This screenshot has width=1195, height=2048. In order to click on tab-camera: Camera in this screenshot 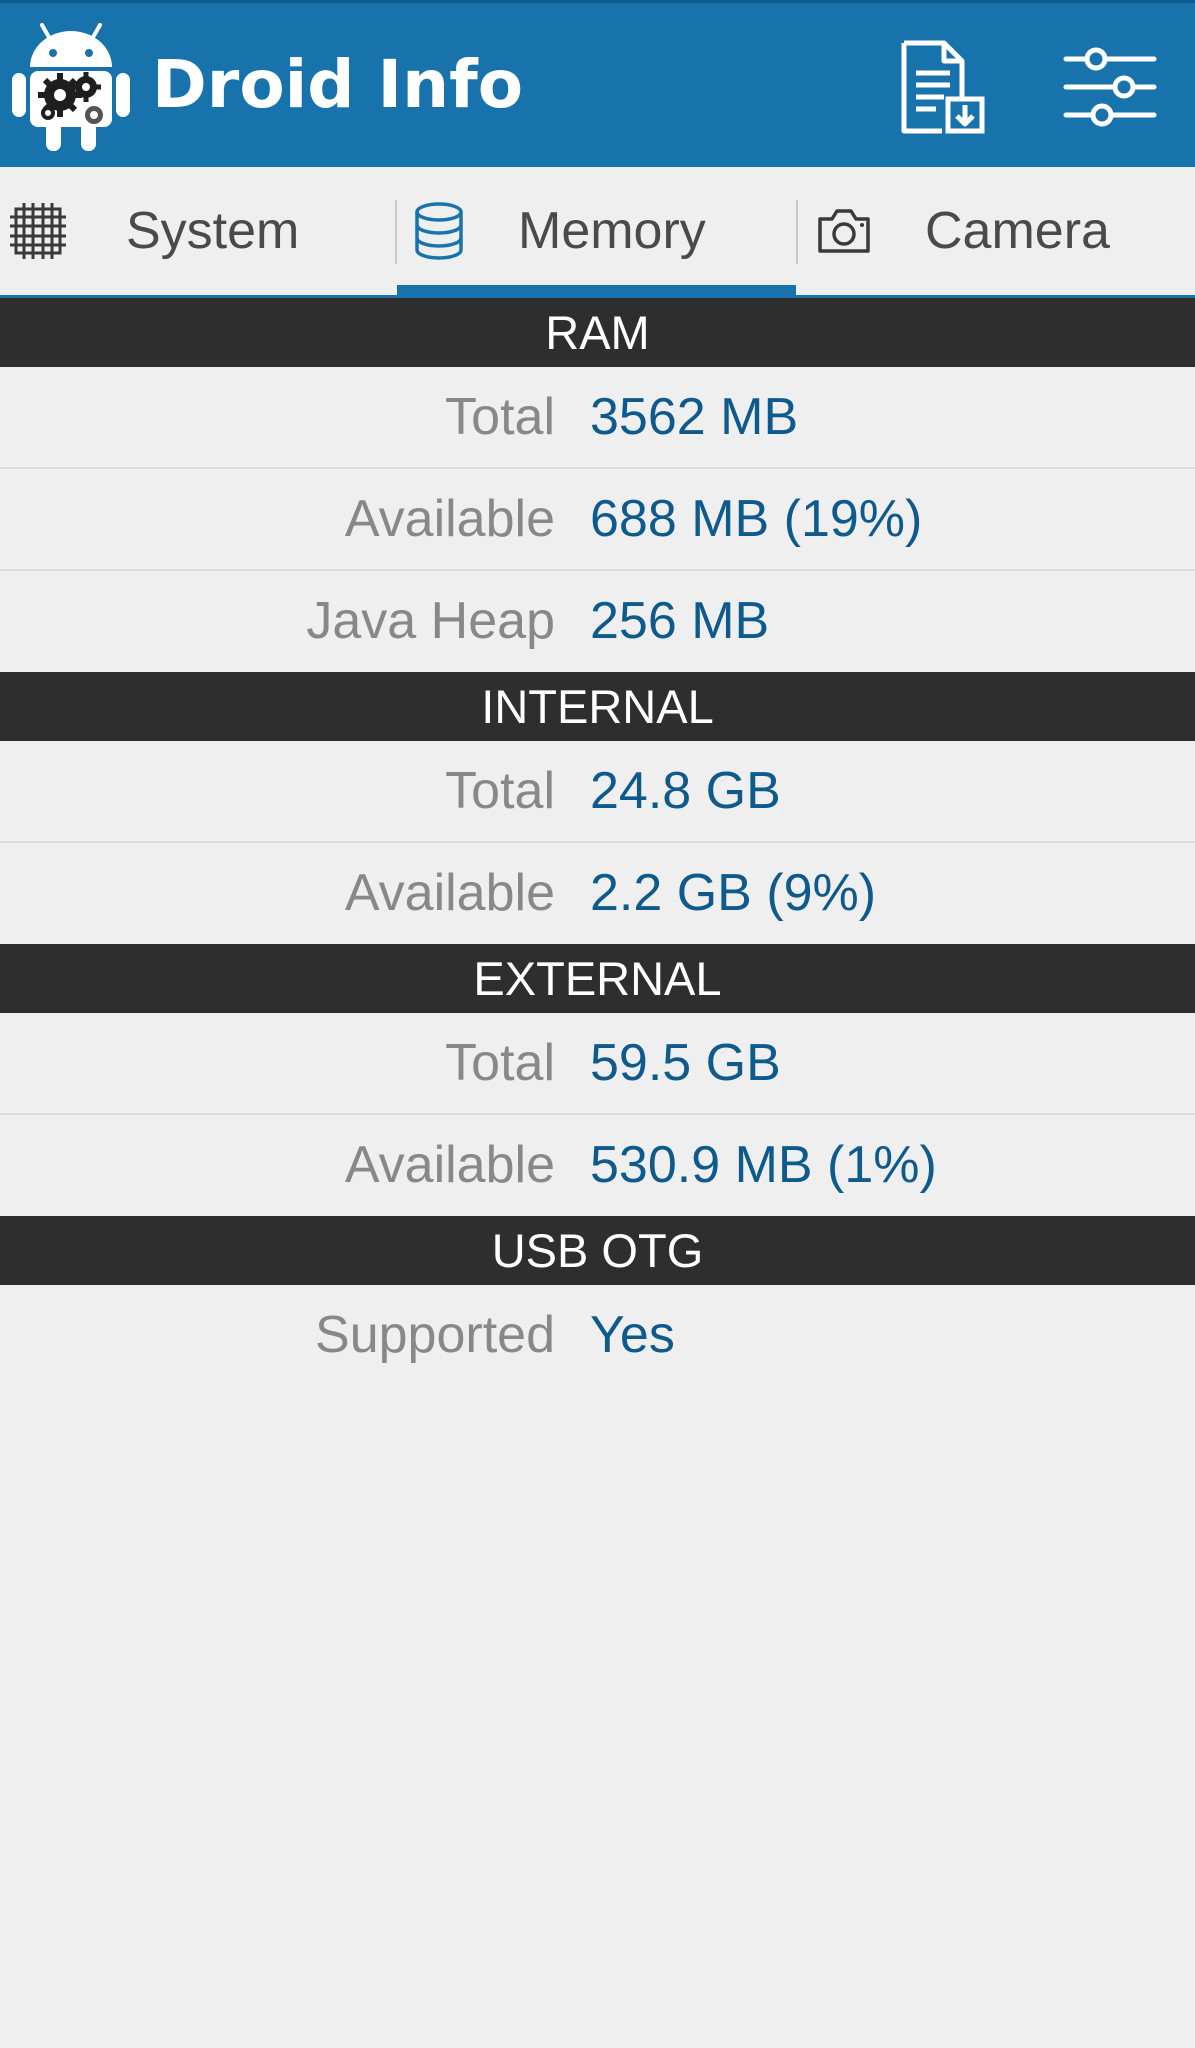, I will do `click(996, 231)`.